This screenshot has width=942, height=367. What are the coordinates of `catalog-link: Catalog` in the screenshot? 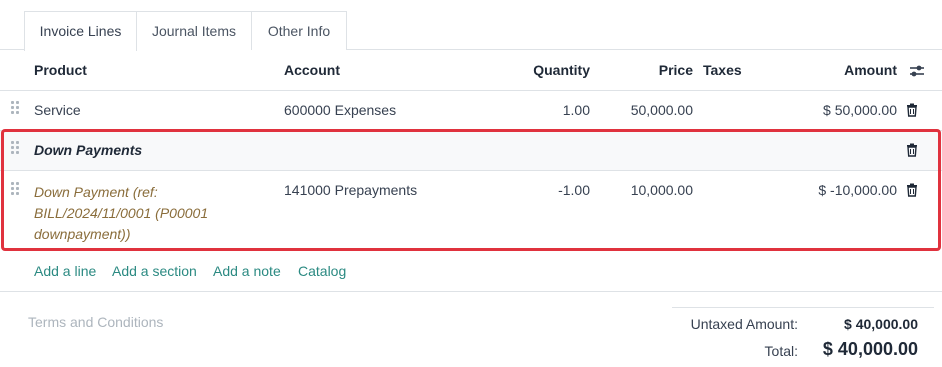 It's located at (322, 271).